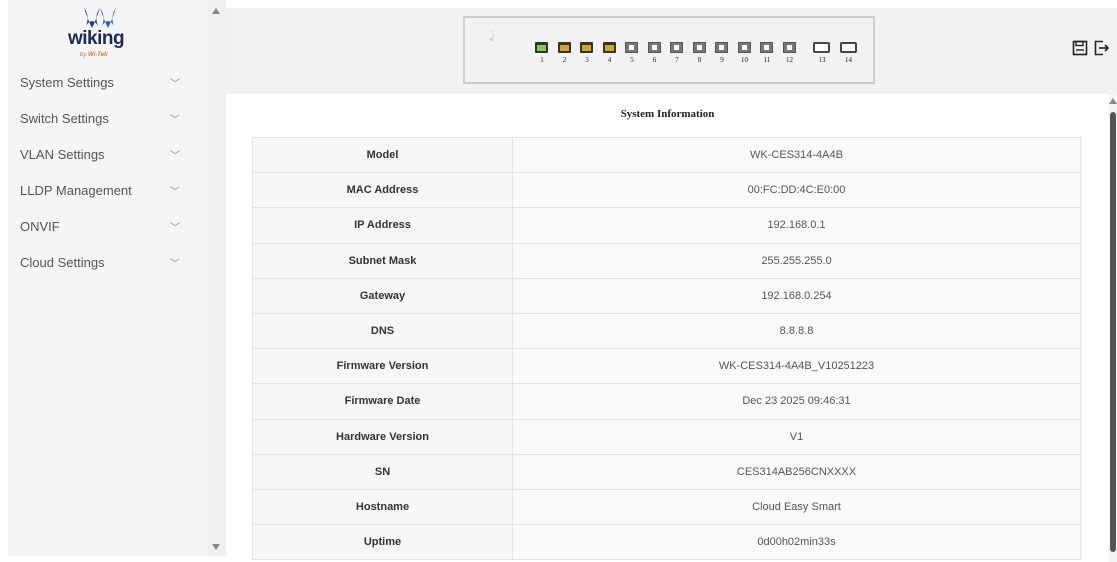  I want to click on port-11-icon, so click(766, 47).